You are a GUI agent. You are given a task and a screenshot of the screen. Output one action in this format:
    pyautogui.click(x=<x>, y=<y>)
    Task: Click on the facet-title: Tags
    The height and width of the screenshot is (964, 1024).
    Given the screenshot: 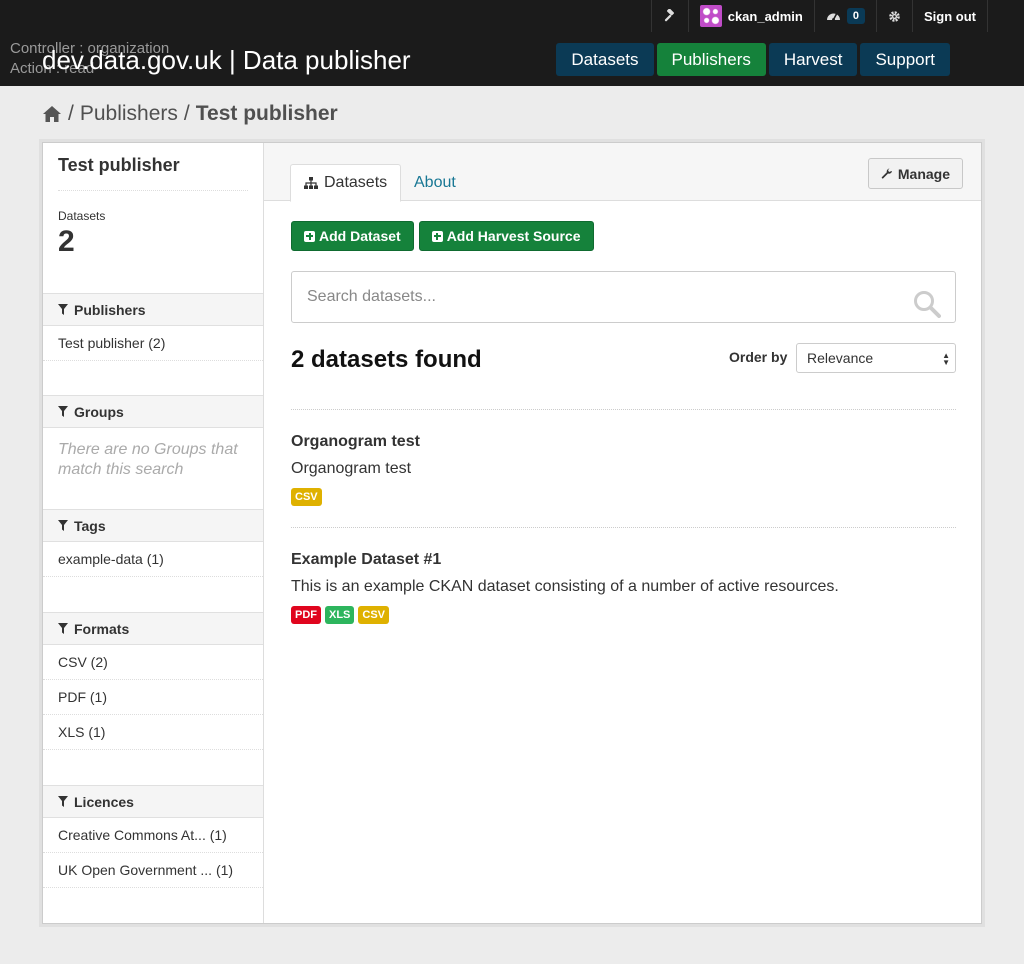 What is the action you would take?
    pyautogui.click(x=90, y=525)
    